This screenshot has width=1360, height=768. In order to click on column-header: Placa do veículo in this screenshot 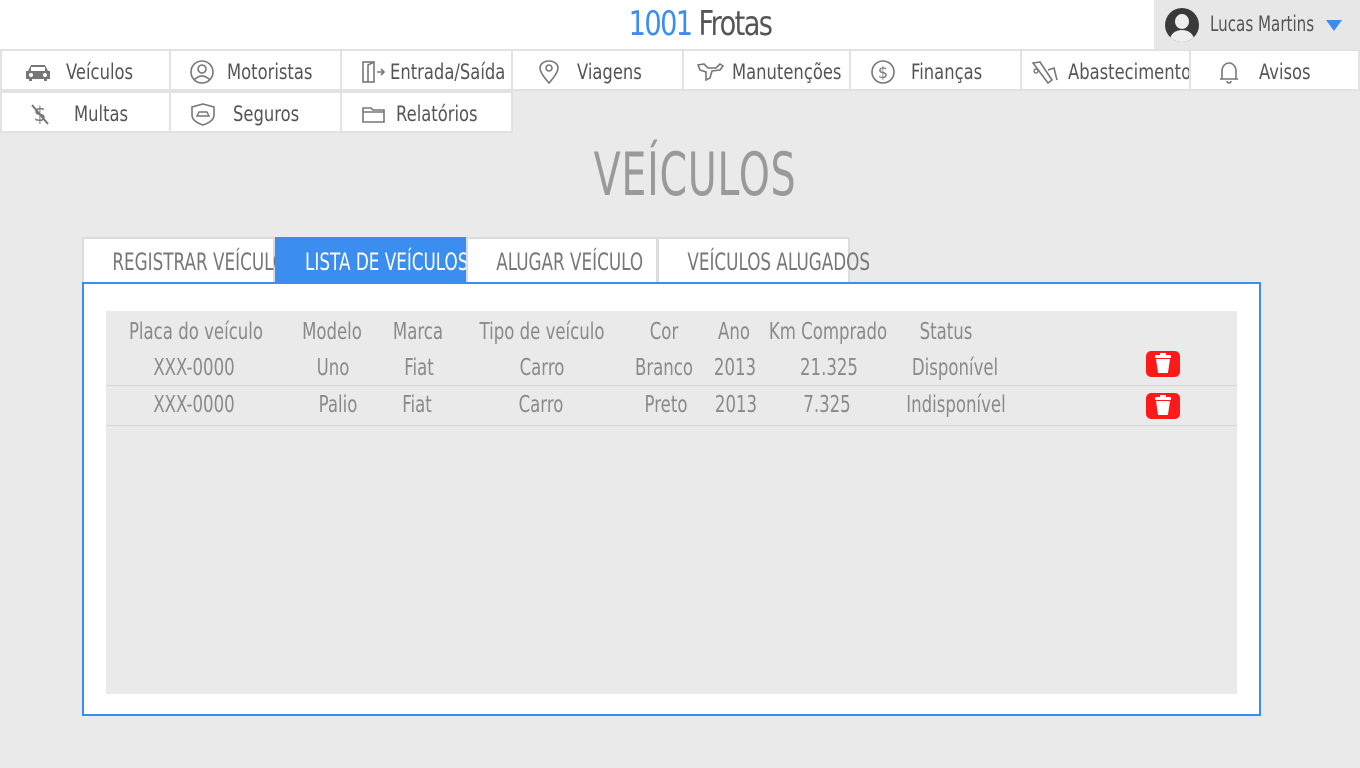, I will do `click(196, 332)`.